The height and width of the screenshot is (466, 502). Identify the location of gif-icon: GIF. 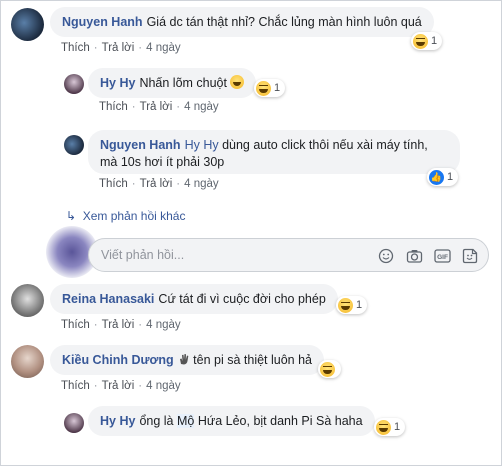
(442, 256).